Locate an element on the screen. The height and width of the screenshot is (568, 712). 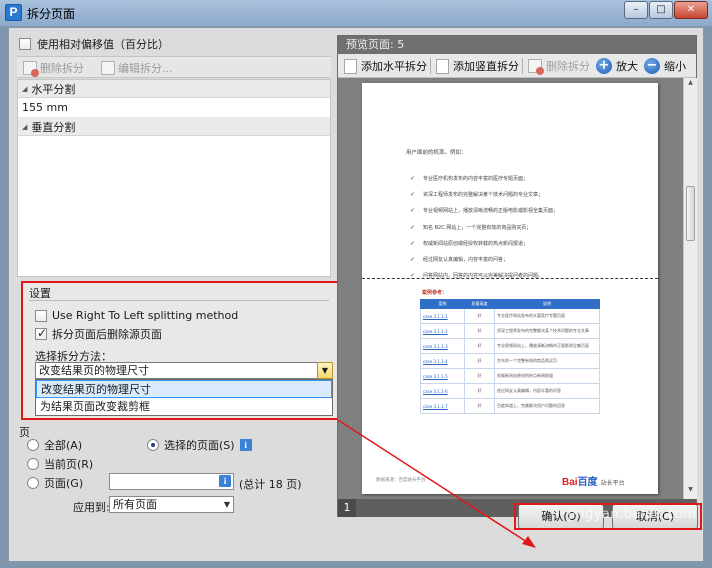
cancel-button: 取消(C) is located at coordinates (655, 516).